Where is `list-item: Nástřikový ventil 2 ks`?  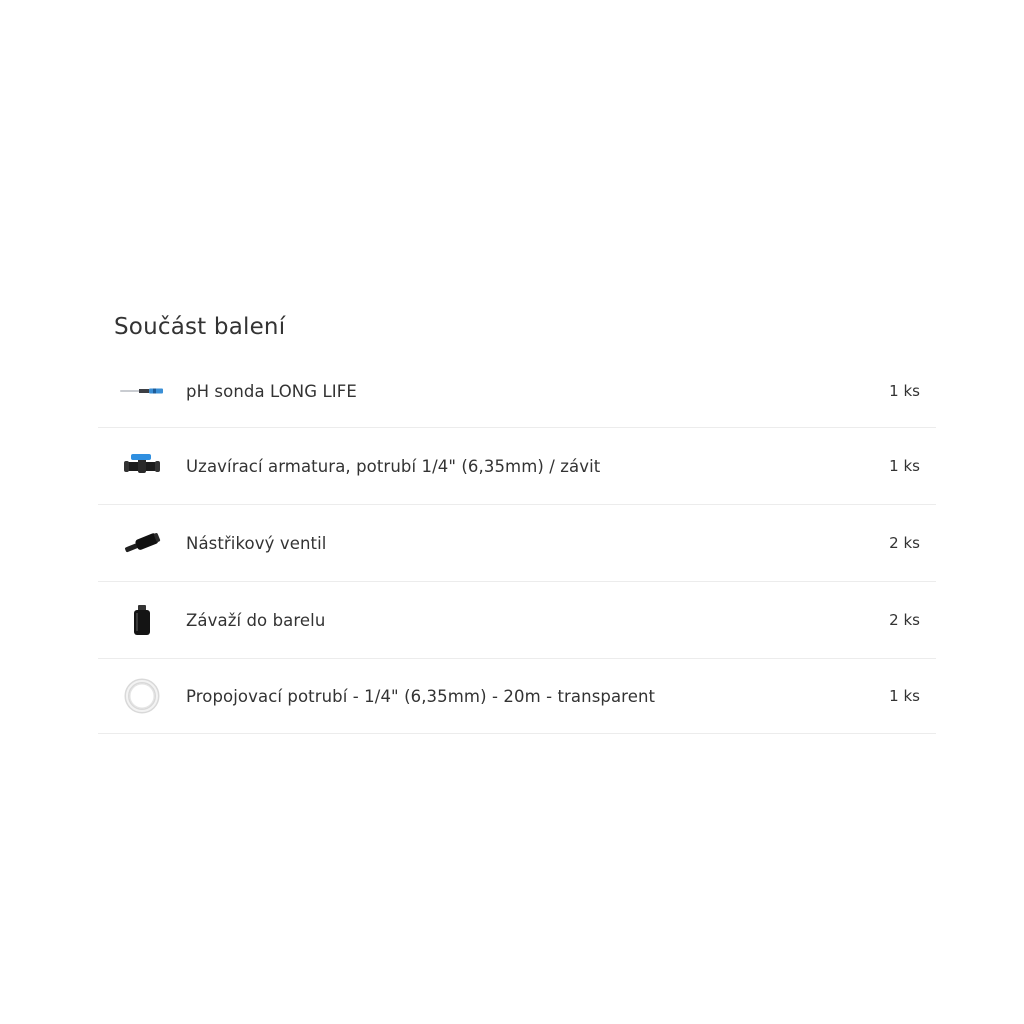 list-item: Nástřikový ventil 2 ks is located at coordinates (517, 543).